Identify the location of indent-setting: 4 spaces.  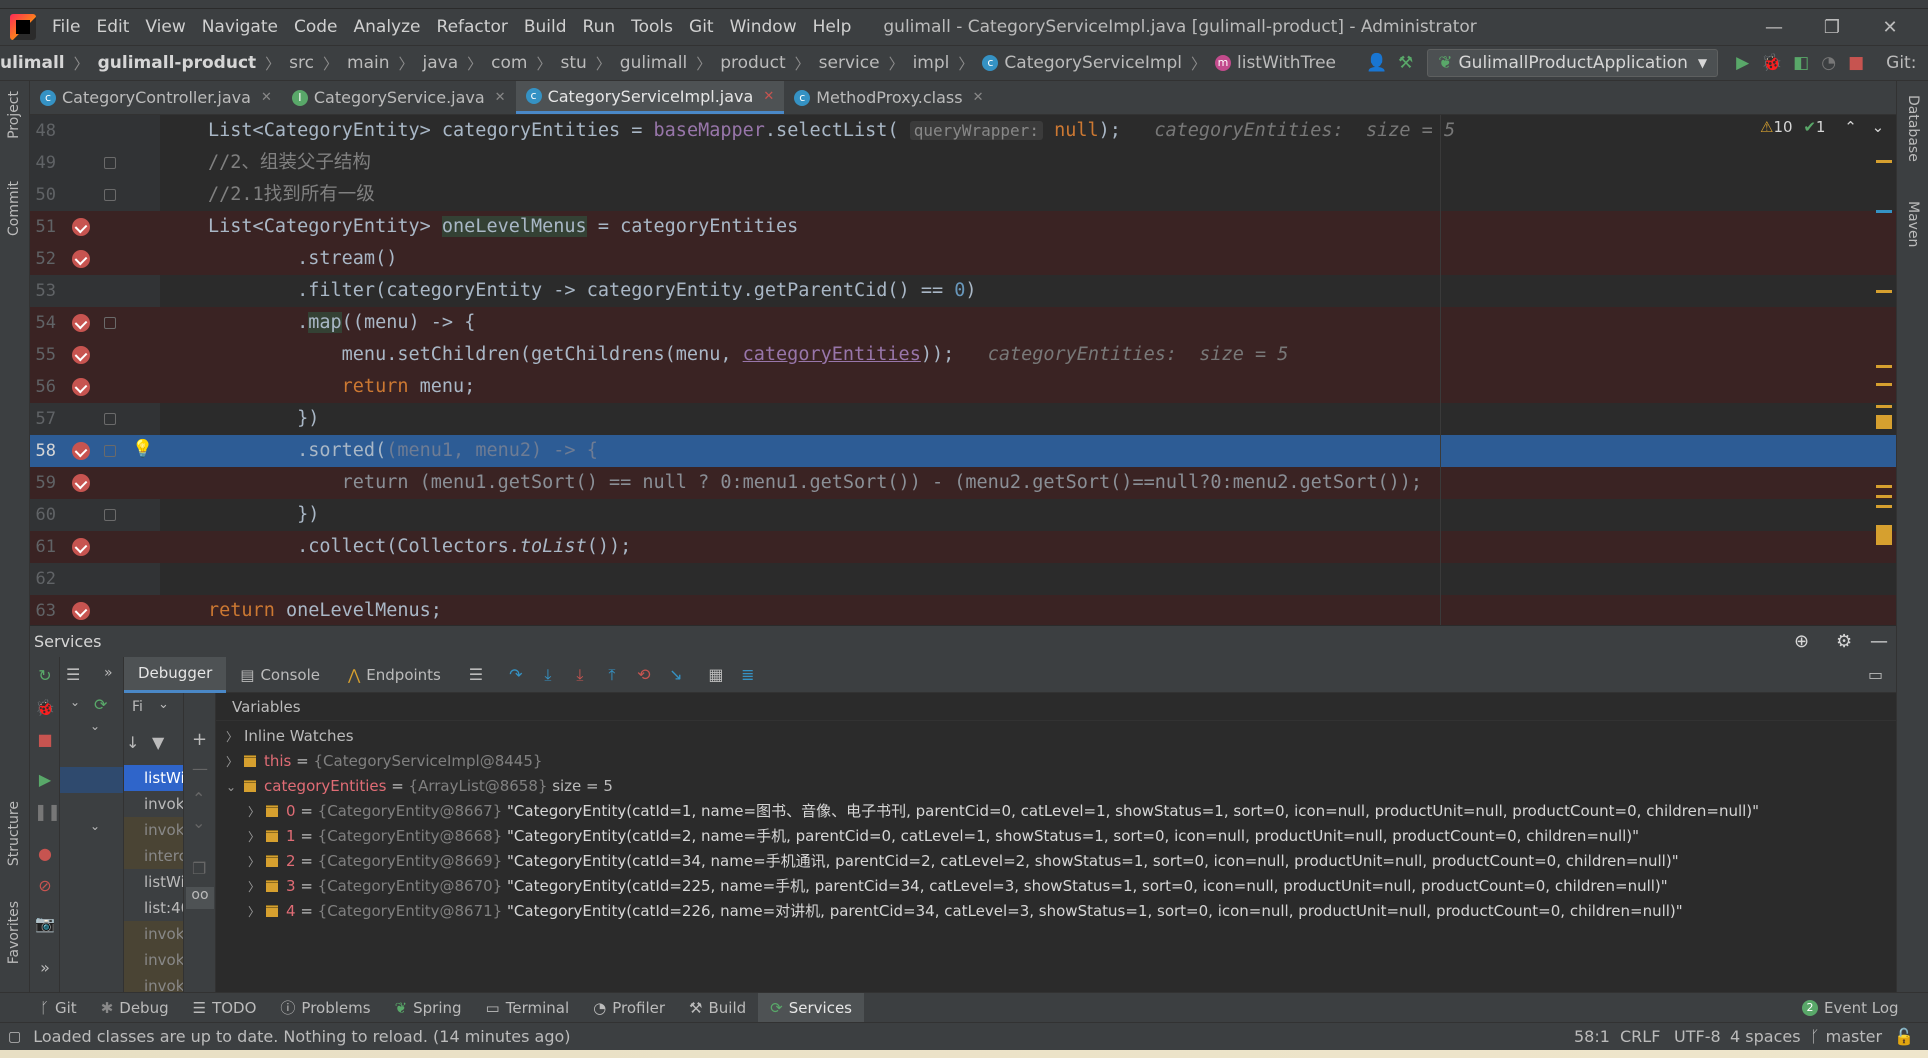
(1765, 1036).